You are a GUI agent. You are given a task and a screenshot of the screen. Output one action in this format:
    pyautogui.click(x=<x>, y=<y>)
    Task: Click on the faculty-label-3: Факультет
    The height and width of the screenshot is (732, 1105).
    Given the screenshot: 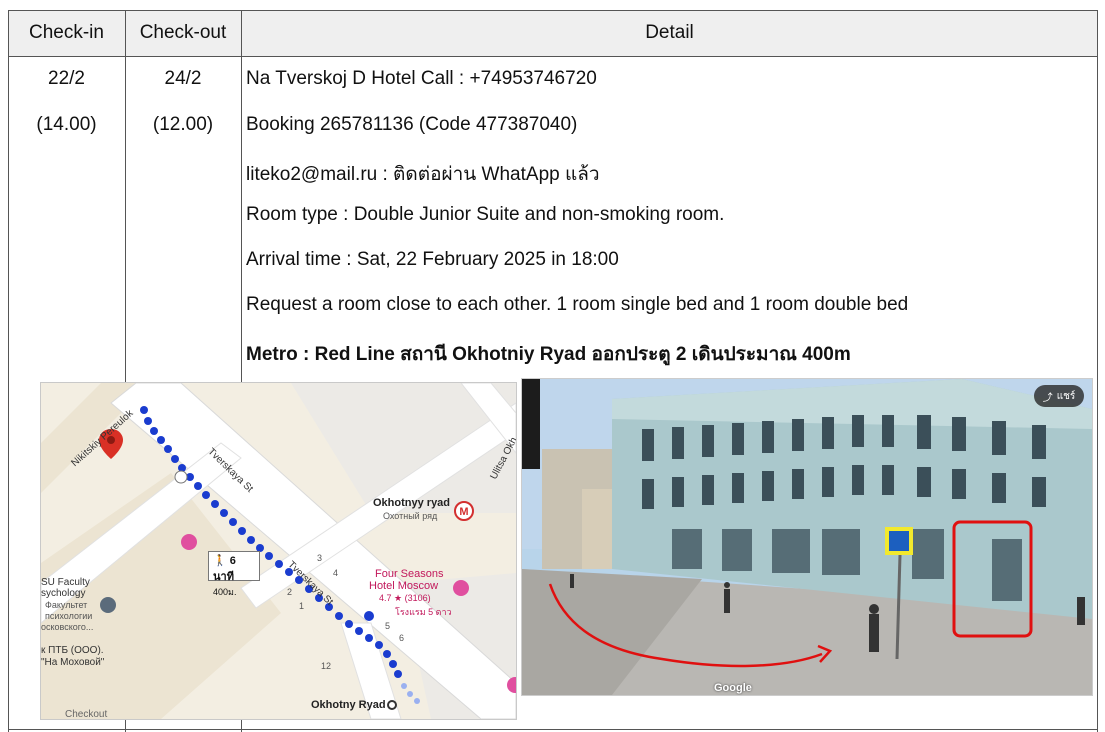 What is the action you would take?
    pyautogui.click(x=66, y=605)
    